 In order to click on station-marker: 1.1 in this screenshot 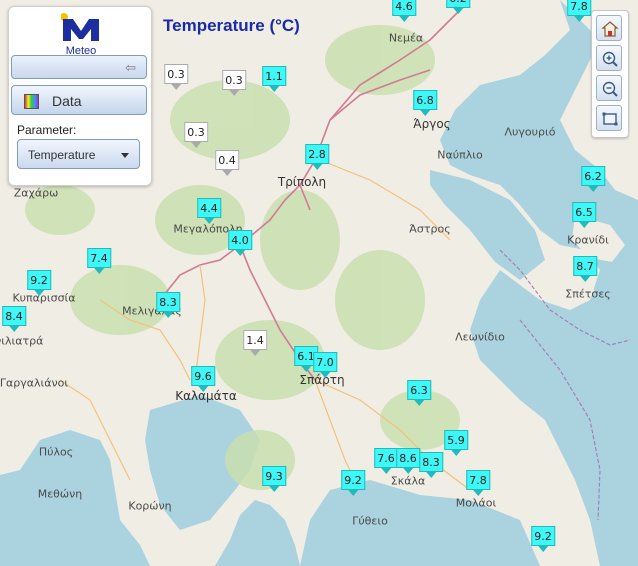, I will do `click(274, 79)`.